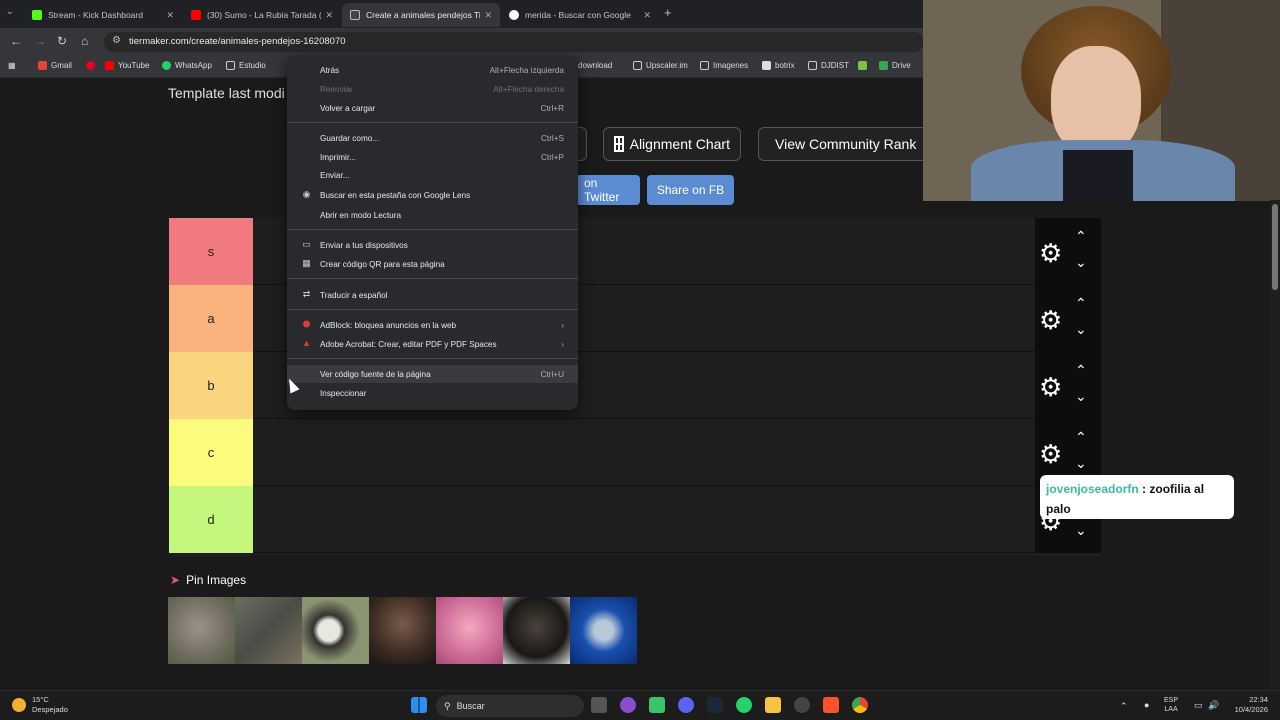 This screenshot has height=720, width=1280. What do you see at coordinates (12, 65) in the screenshot?
I see `apps-icon: ▦` at bounding box center [12, 65].